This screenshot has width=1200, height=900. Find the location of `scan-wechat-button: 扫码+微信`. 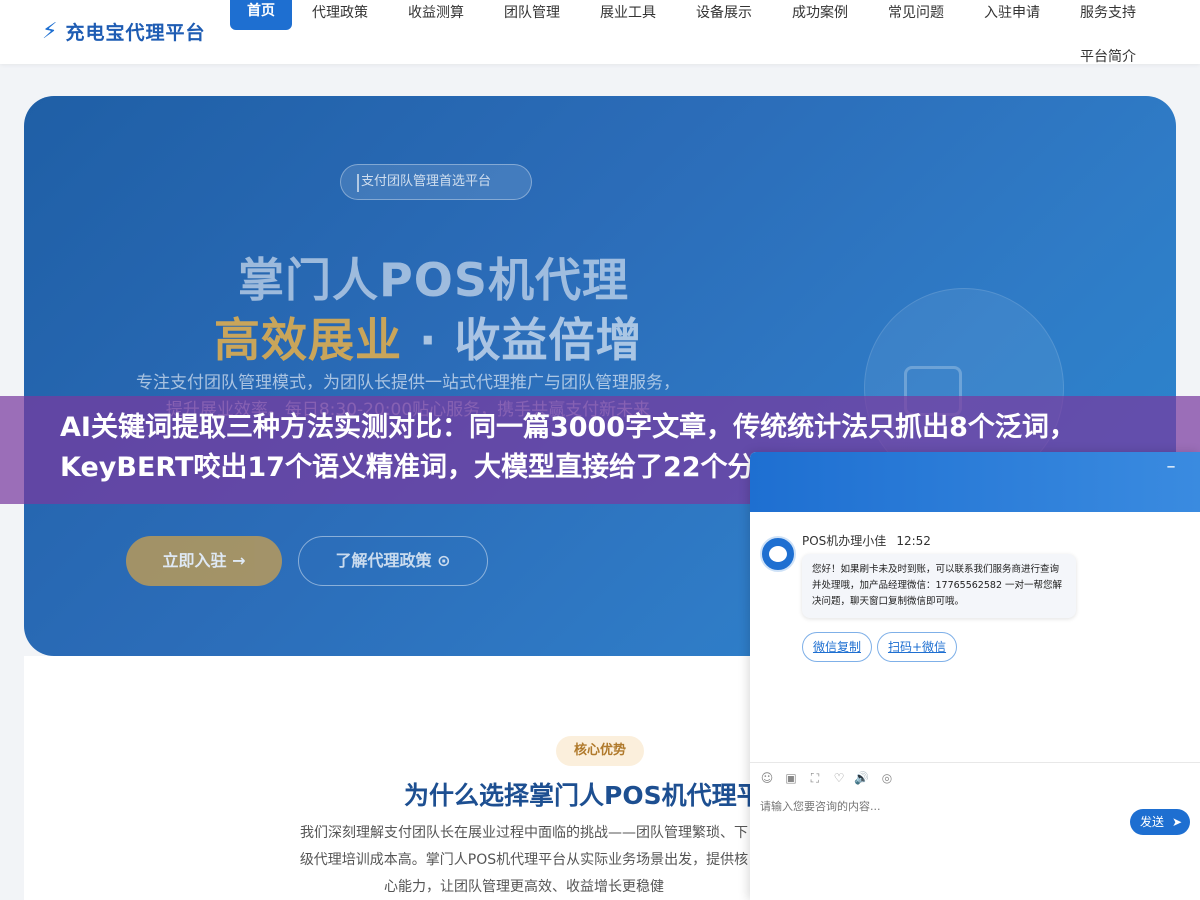

scan-wechat-button: 扫码+微信 is located at coordinates (917, 647).